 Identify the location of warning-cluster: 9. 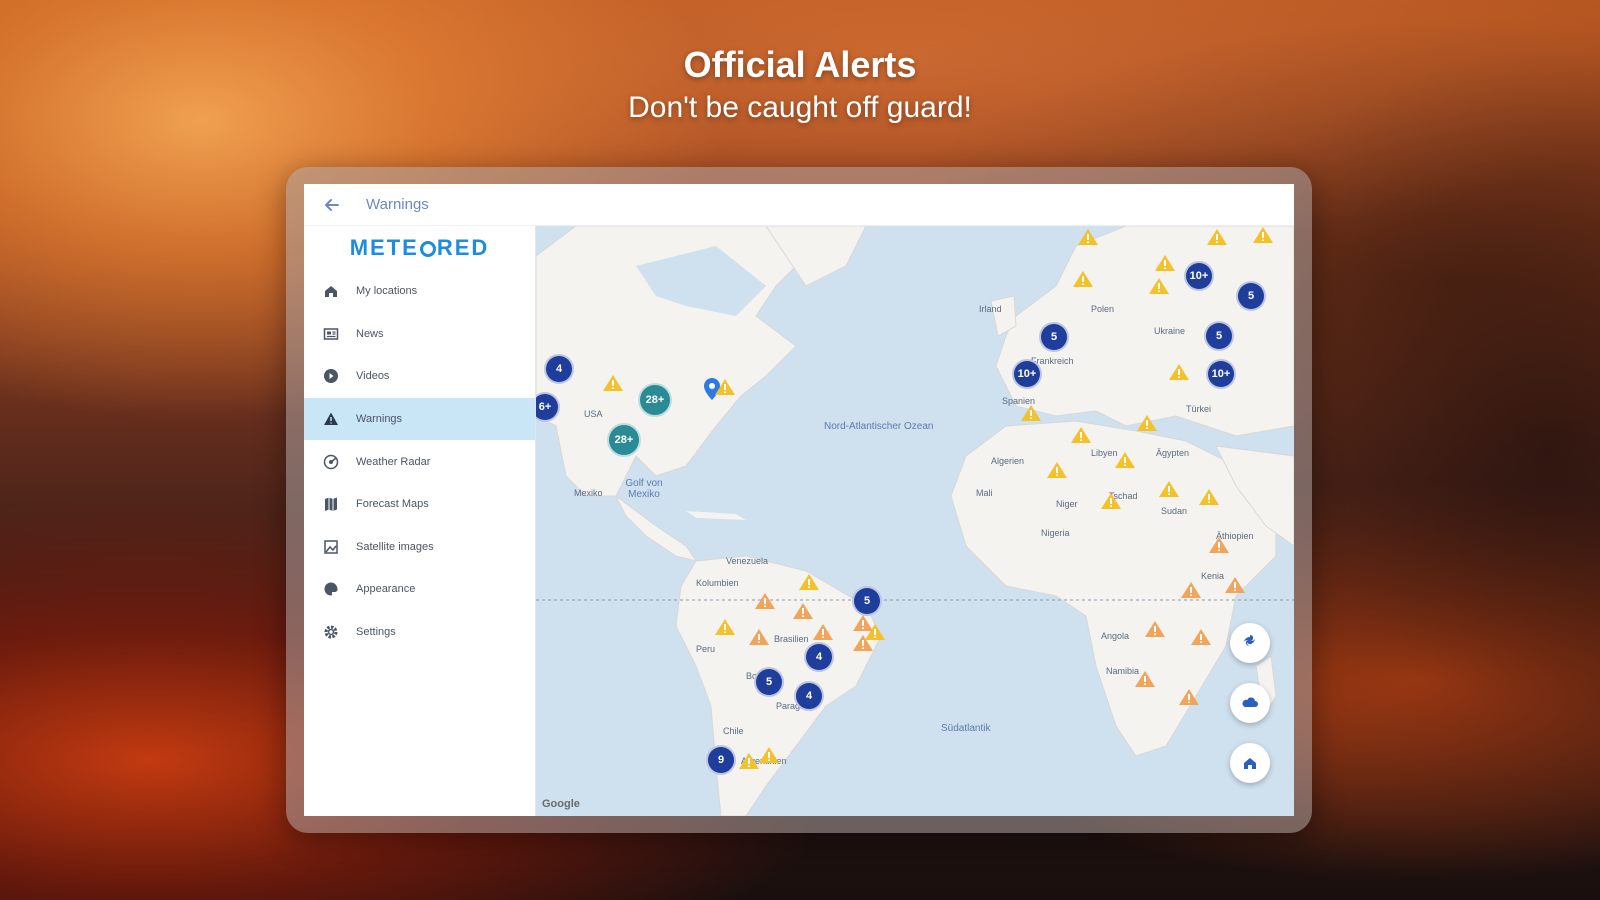
(721, 760).